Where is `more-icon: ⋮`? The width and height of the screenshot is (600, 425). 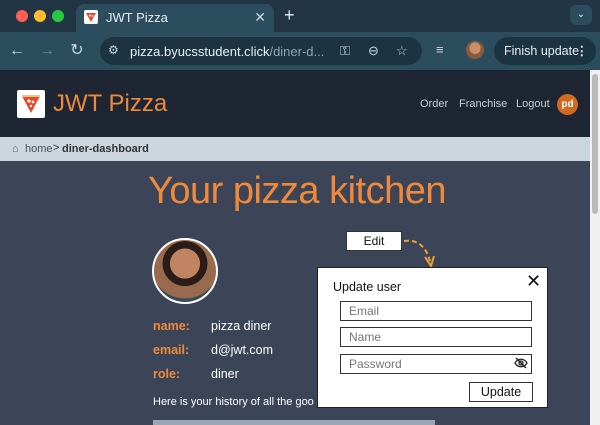 more-icon: ⋮ is located at coordinates (582, 51).